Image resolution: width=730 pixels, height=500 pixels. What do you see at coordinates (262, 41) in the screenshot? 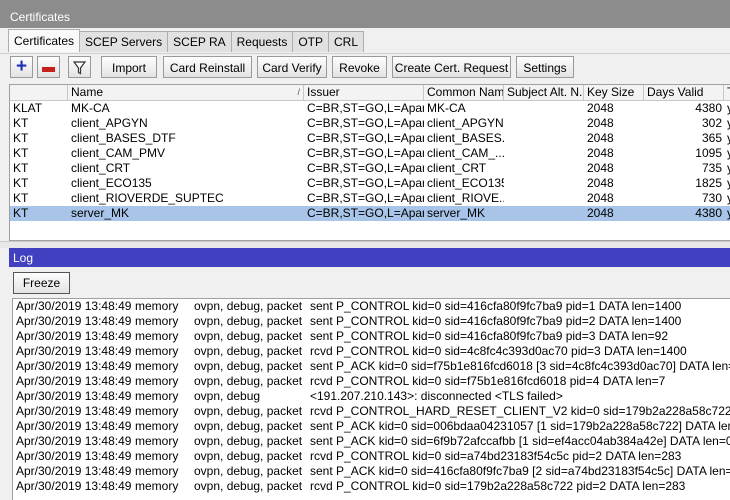
I see `tab-requests: Requests` at bounding box center [262, 41].